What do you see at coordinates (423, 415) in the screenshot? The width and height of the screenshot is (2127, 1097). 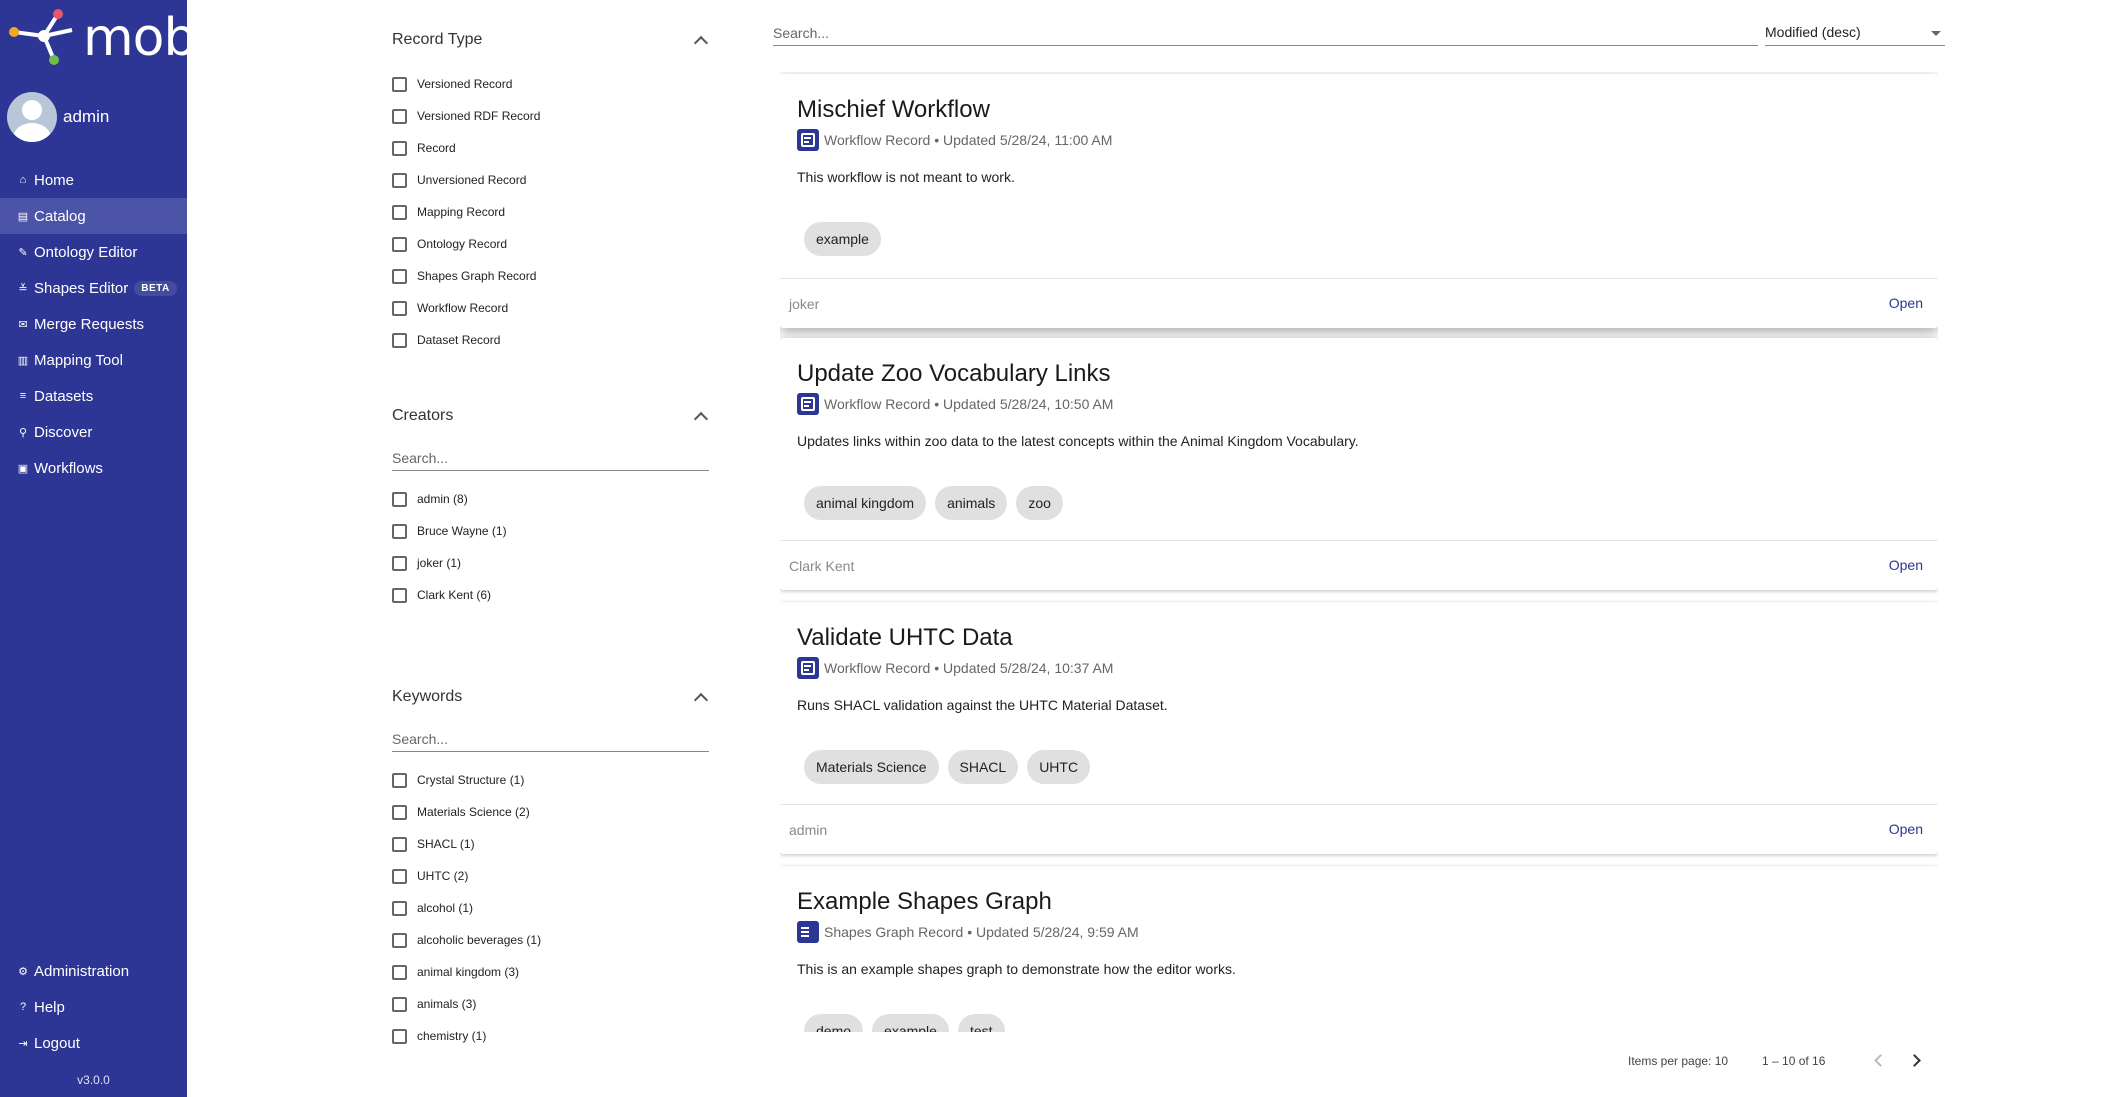 I see `filter-title: Creators` at bounding box center [423, 415].